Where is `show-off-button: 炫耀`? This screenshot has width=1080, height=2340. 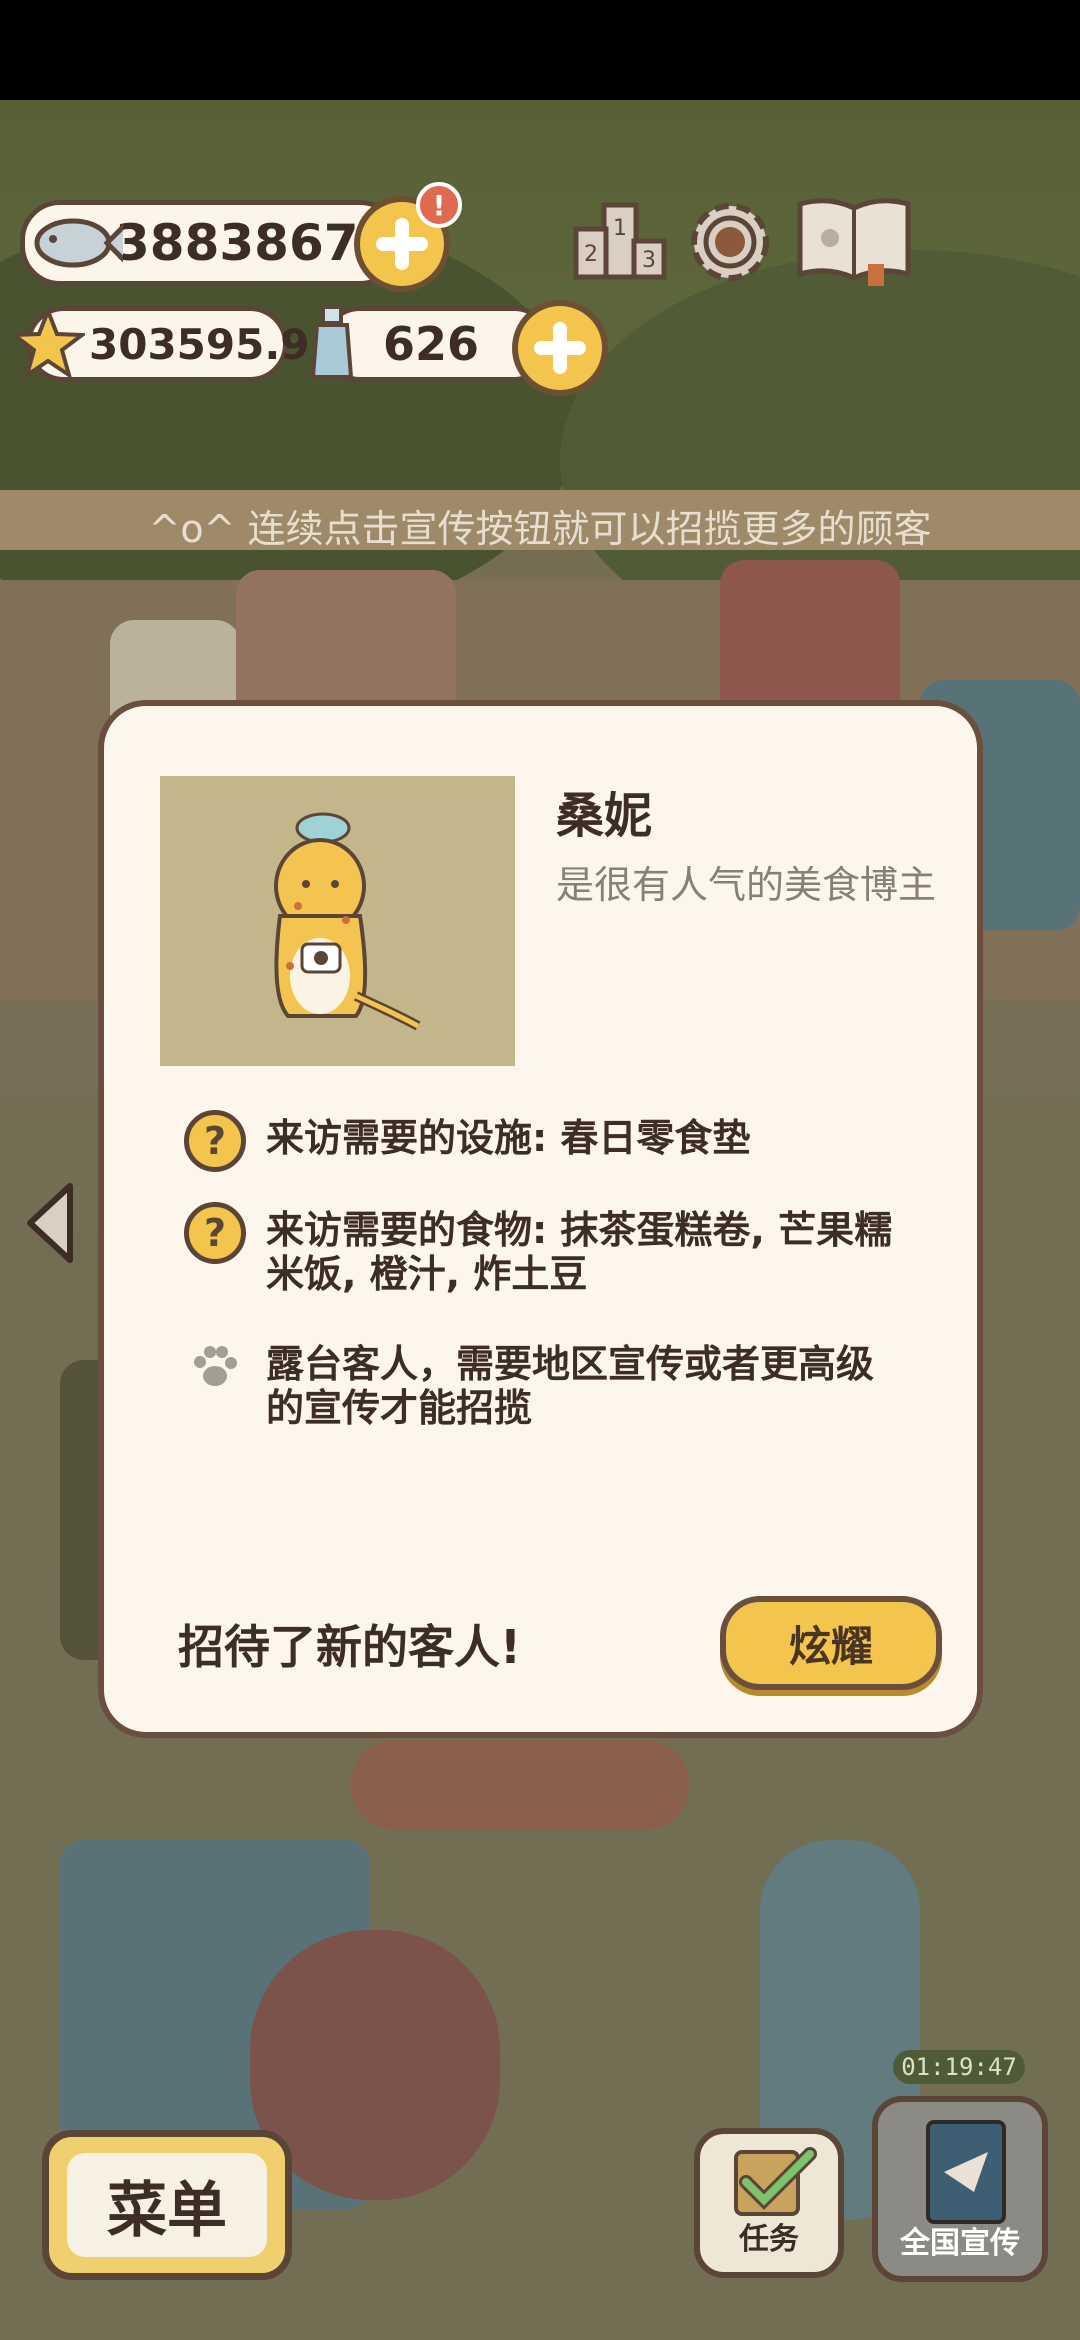
show-off-button: 炫耀 is located at coordinates (831, 1643).